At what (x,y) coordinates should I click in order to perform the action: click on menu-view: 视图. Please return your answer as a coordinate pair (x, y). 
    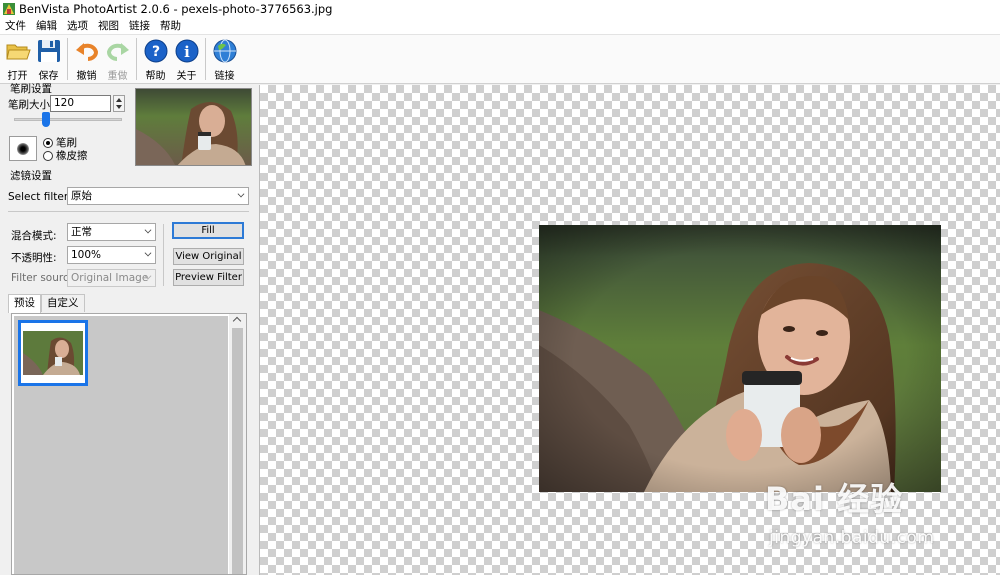
    Looking at the image, I should click on (108, 26).